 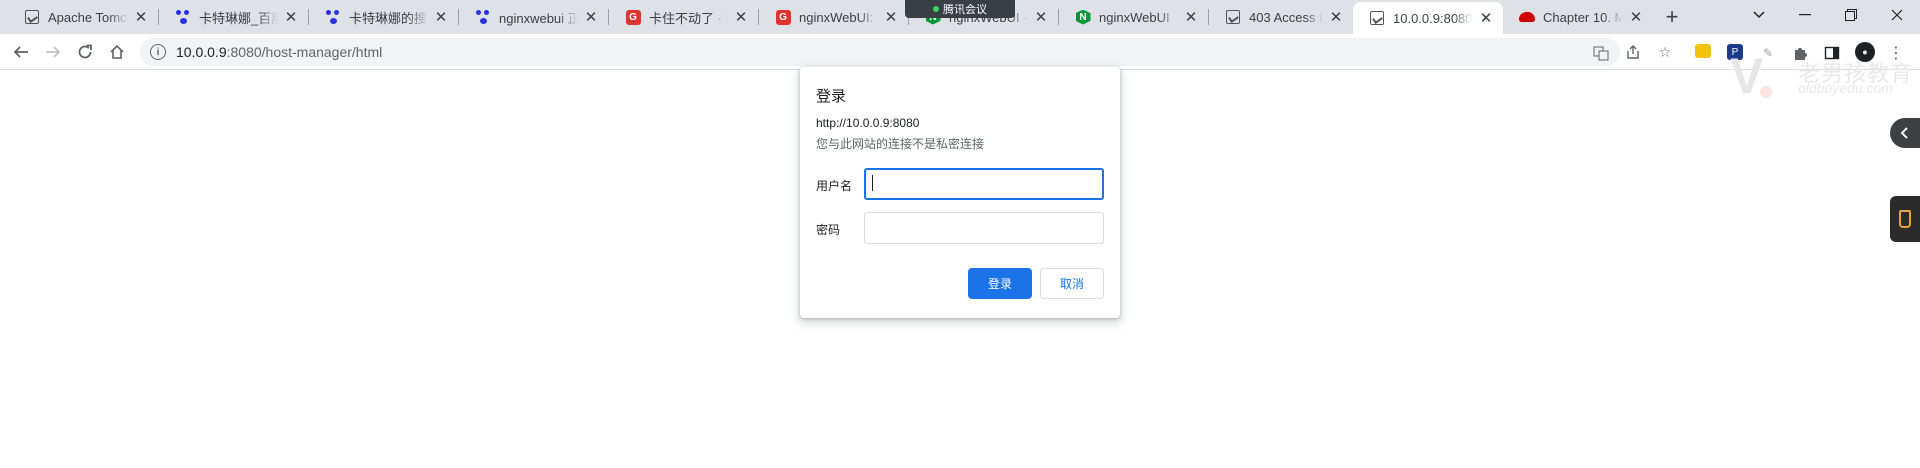 I want to click on minimize-button, so click(x=1805, y=15).